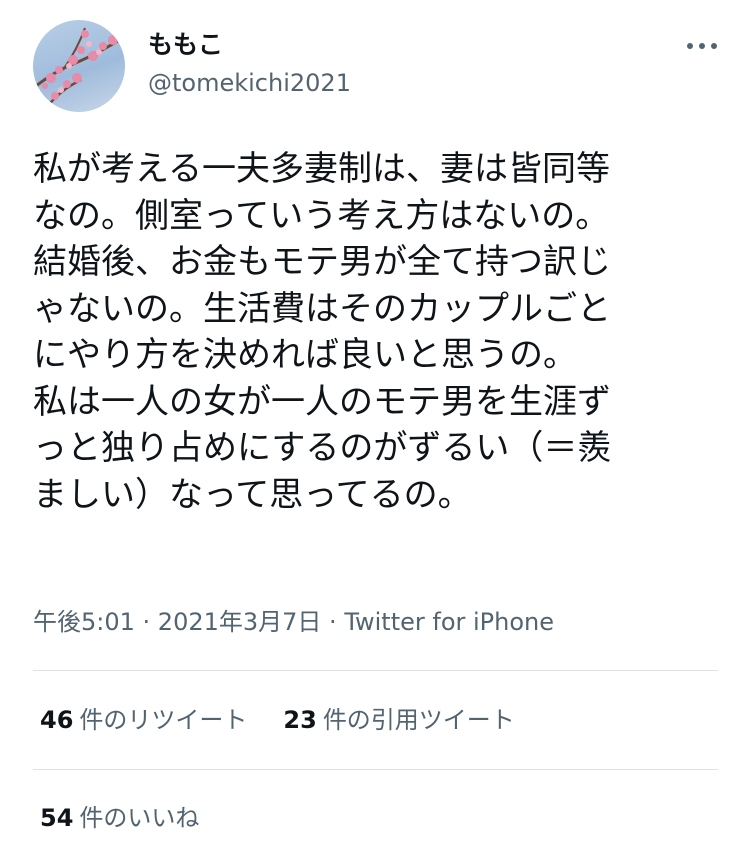 The image size is (750, 863). What do you see at coordinates (305, 355) in the screenshot?
I see `tweet-line: にやり方を決めれば良いと思うの。` at bounding box center [305, 355].